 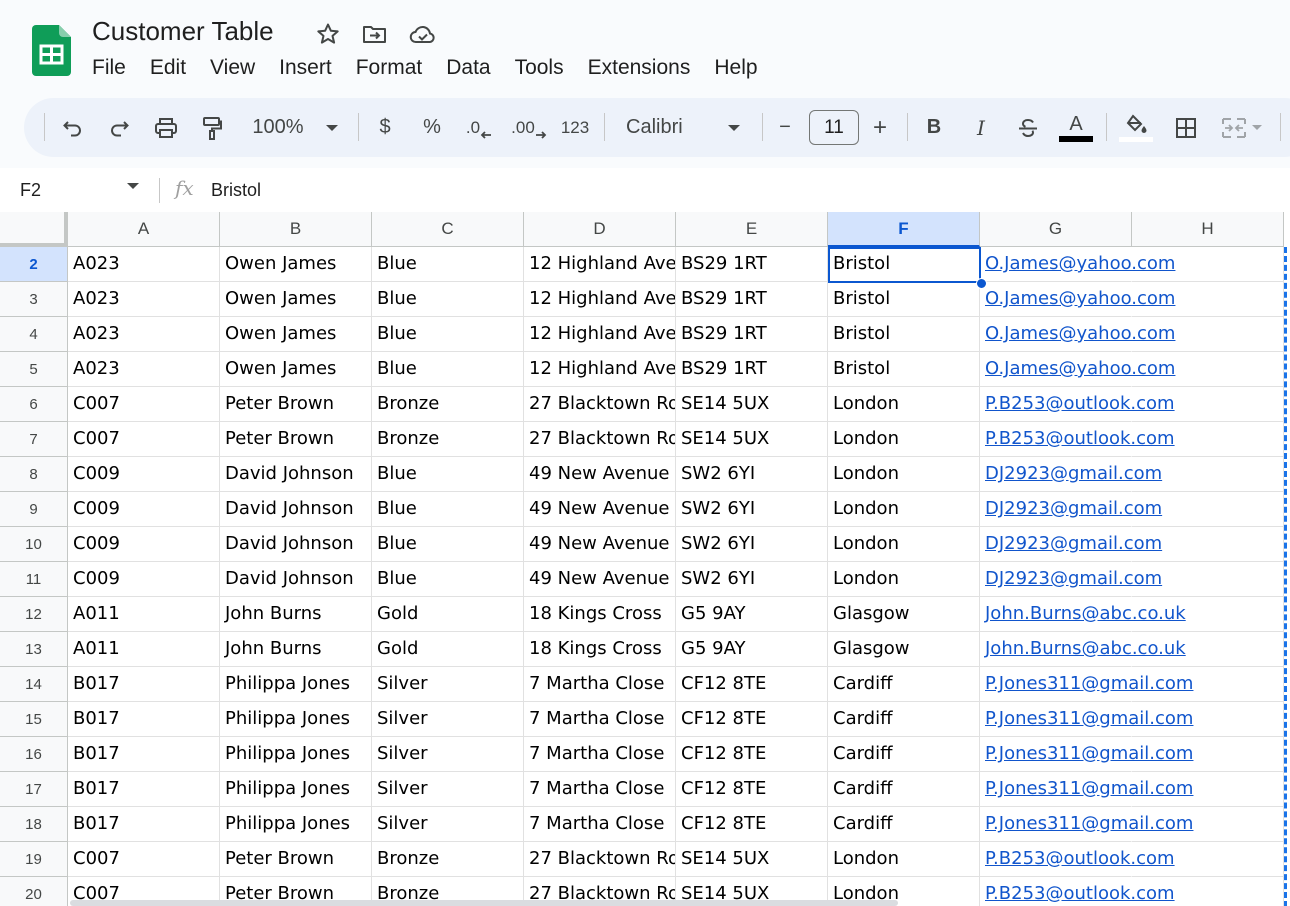 I want to click on row-header: 5, so click(x=34, y=369).